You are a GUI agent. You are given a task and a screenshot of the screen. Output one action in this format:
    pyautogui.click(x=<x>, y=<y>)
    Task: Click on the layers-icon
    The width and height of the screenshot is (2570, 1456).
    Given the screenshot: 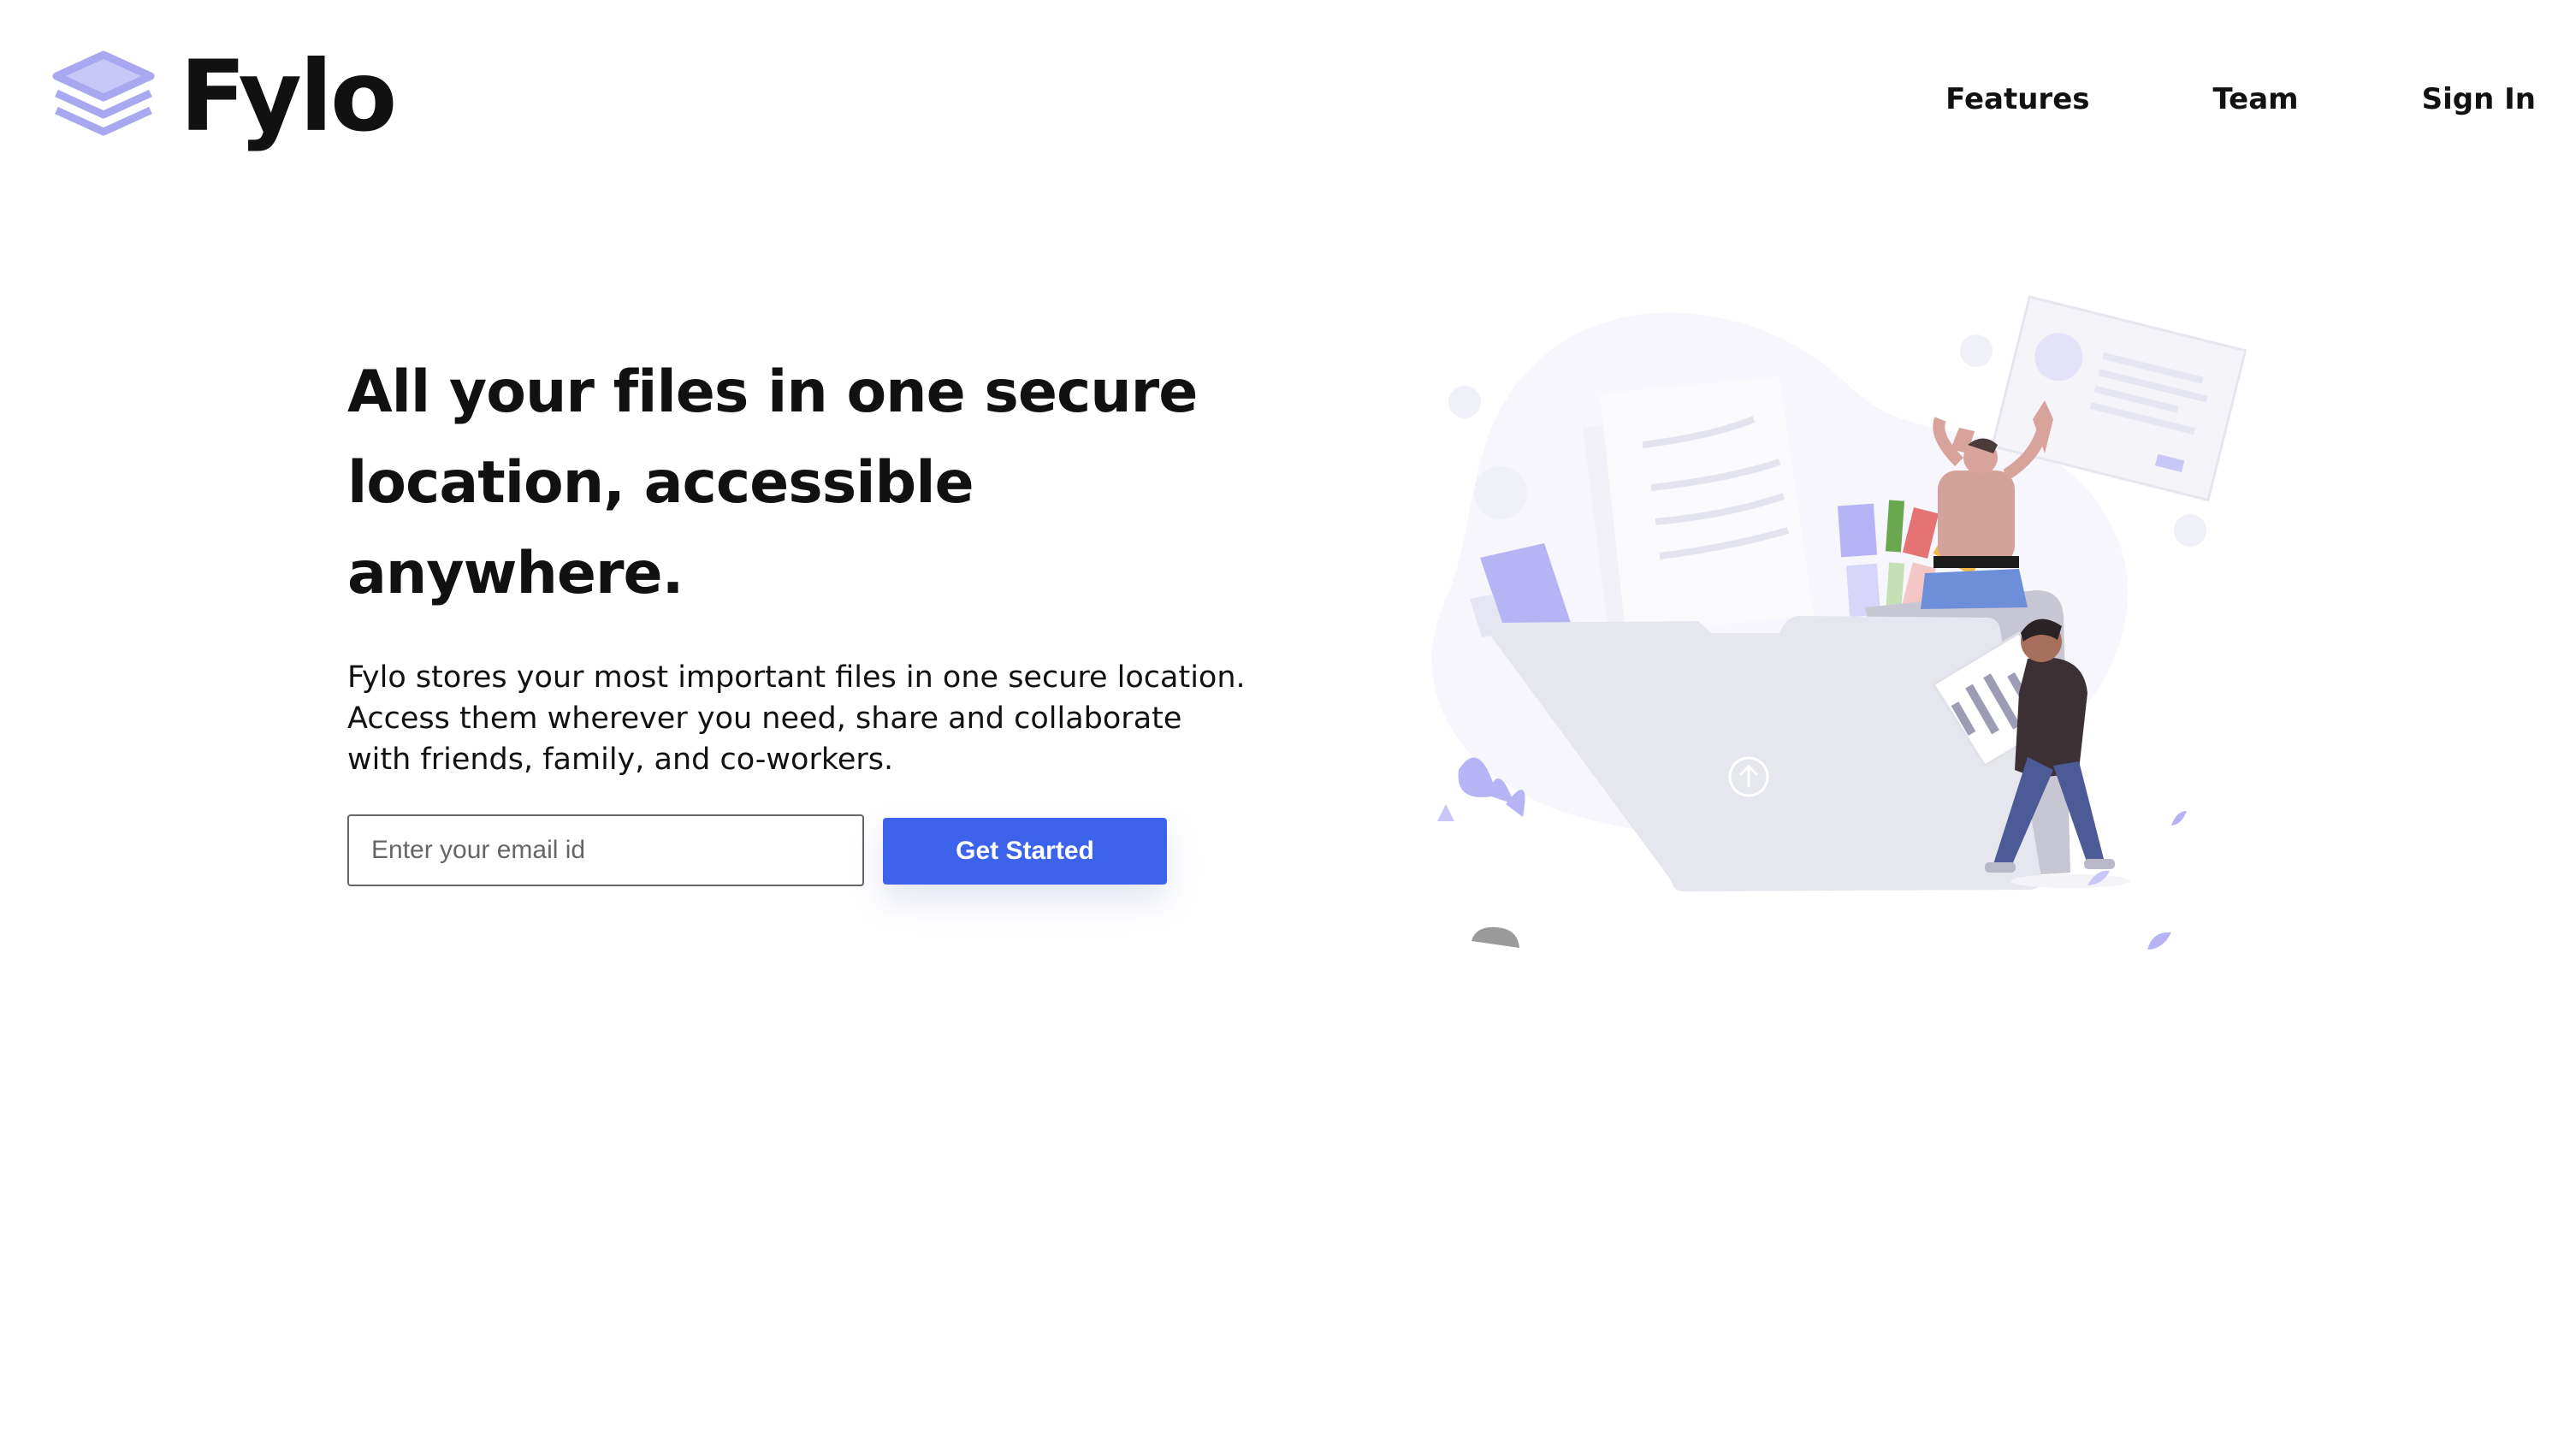 What is the action you would take?
    pyautogui.click(x=103, y=93)
    